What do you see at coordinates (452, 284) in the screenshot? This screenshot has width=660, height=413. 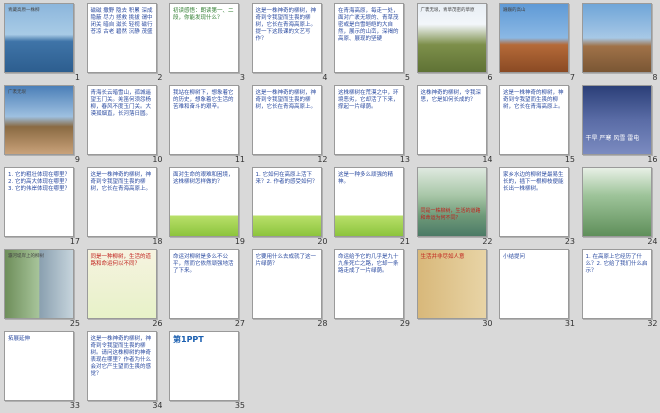 I see `slide-thumbnail: 生活并非尽如人意` at bounding box center [452, 284].